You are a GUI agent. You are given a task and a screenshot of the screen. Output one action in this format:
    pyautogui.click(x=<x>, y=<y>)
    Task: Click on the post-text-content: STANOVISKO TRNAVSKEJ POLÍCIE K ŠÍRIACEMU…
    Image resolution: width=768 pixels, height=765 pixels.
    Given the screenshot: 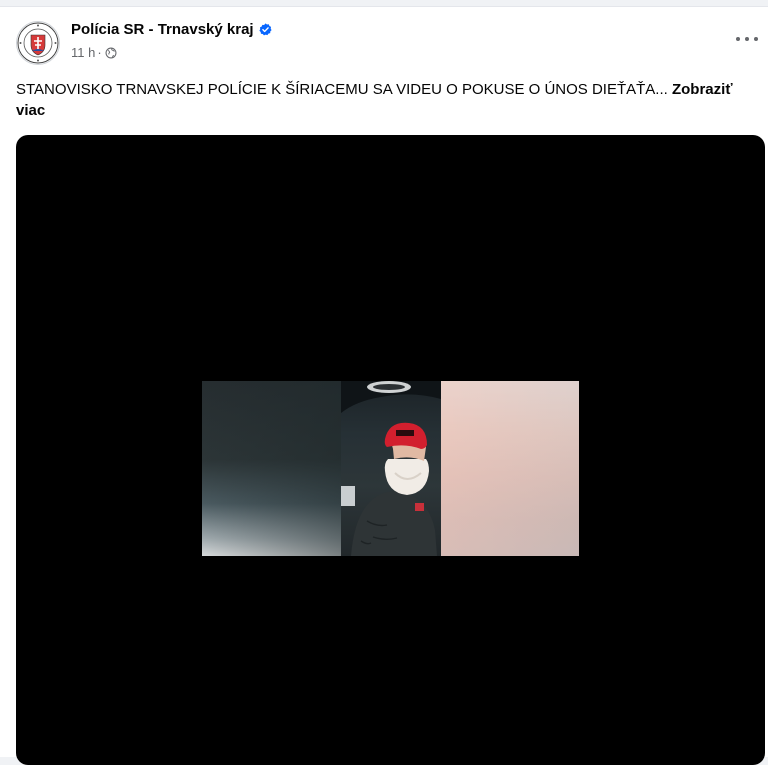 What is the action you would take?
    pyautogui.click(x=342, y=89)
    